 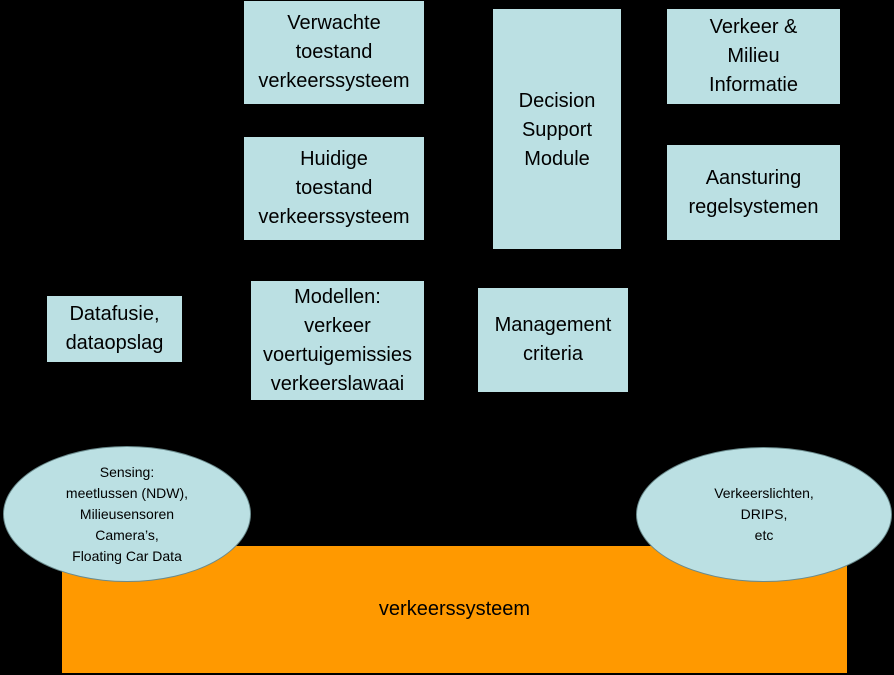 I want to click on traffic-system-label: verkeerssysteem, so click(x=454, y=609).